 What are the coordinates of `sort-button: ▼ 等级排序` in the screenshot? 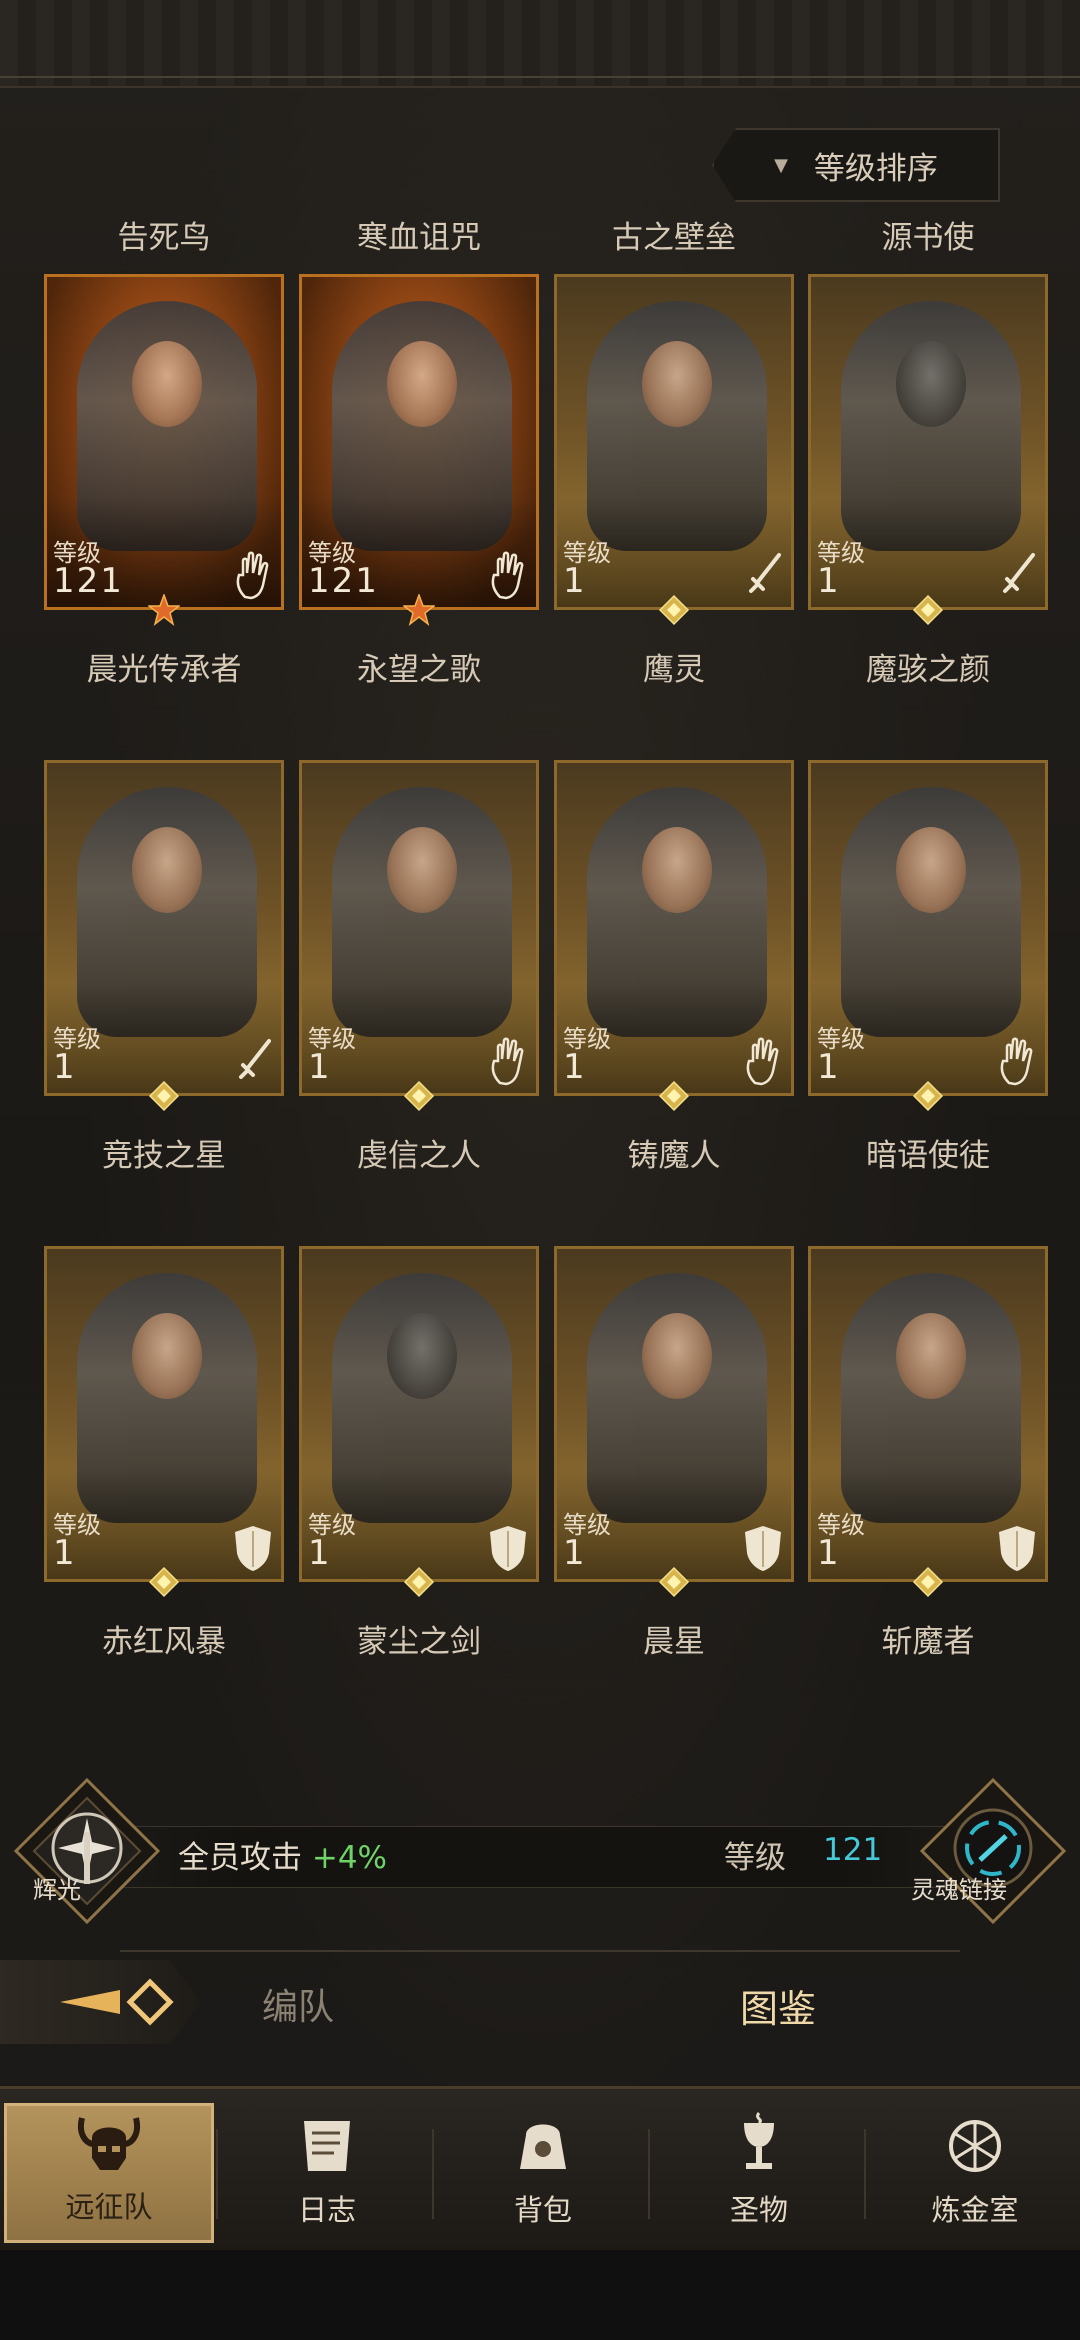 It's located at (856, 165).